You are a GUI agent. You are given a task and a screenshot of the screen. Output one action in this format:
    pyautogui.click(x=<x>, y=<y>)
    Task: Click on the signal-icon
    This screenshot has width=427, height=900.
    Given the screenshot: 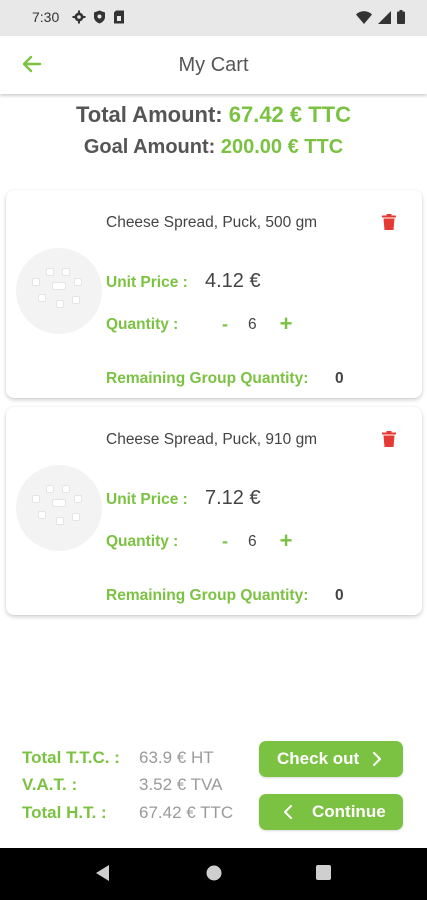 What is the action you would take?
    pyautogui.click(x=384, y=19)
    